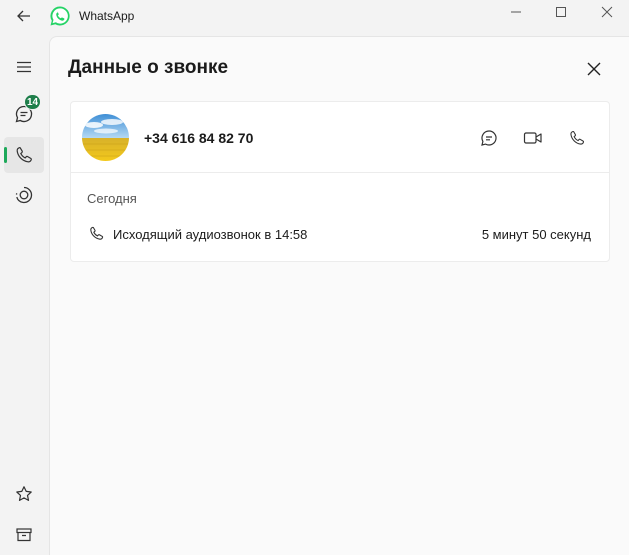  I want to click on avatar, so click(105, 137).